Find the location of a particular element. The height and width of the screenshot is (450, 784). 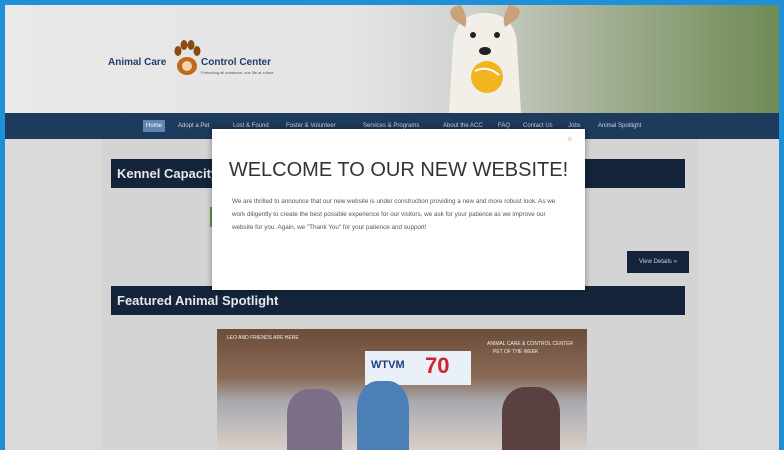

modal-title: WELCOME TO OUR NEW WEBSITE! is located at coordinates (398, 170).